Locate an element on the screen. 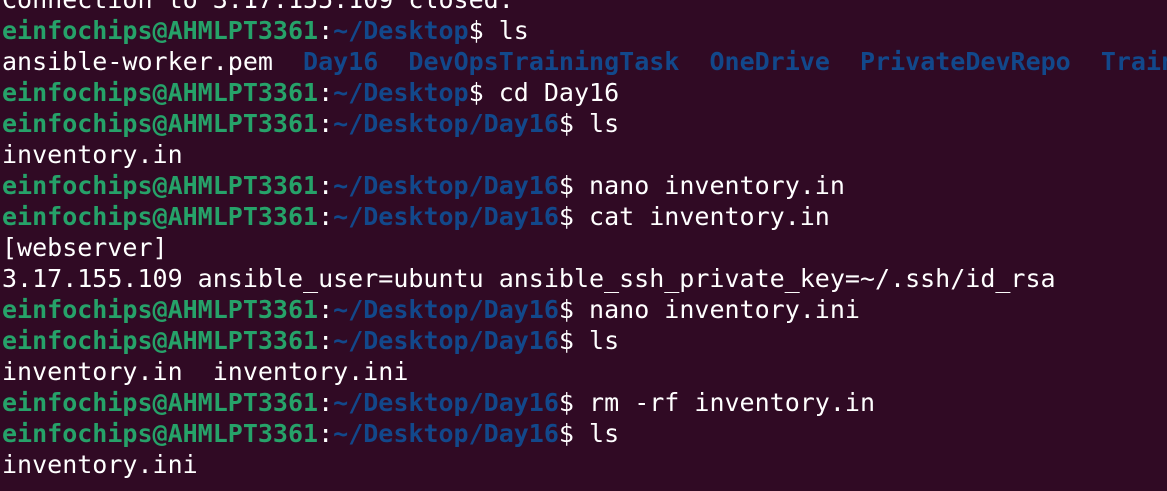 The image size is (1167, 491). command-text: cd Day16 is located at coordinates (551, 92).